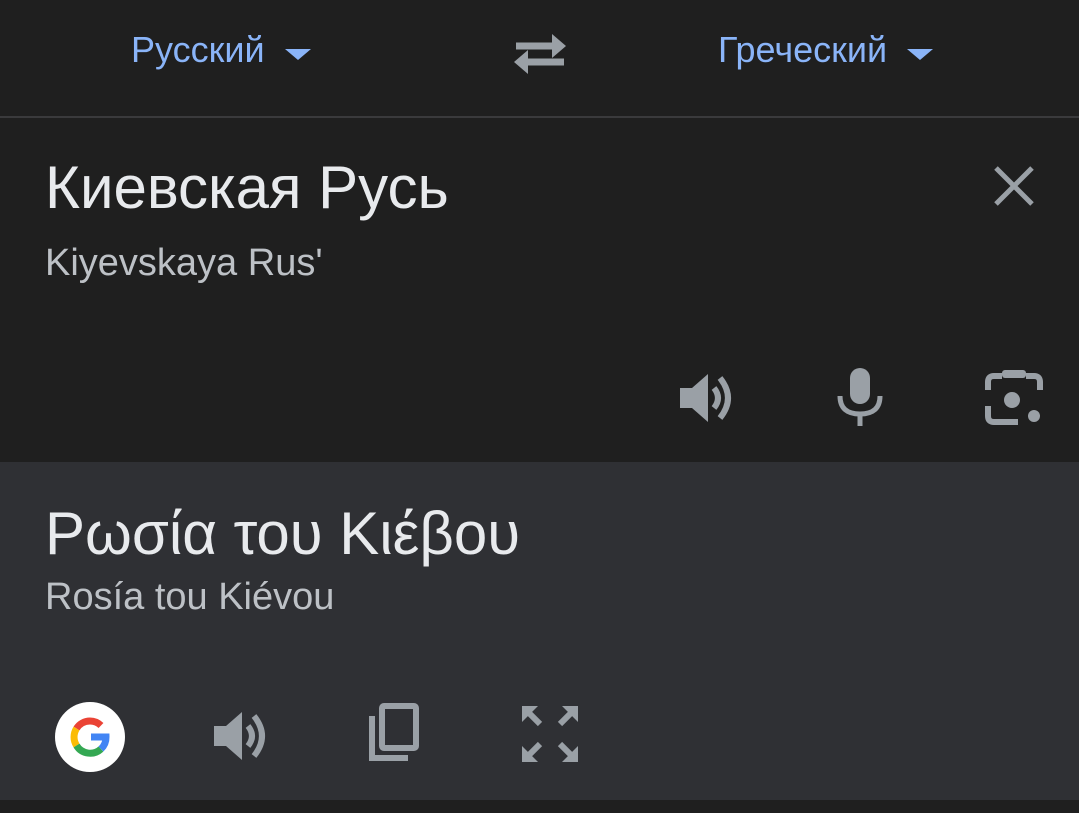  I want to click on copy-icon, so click(394, 732).